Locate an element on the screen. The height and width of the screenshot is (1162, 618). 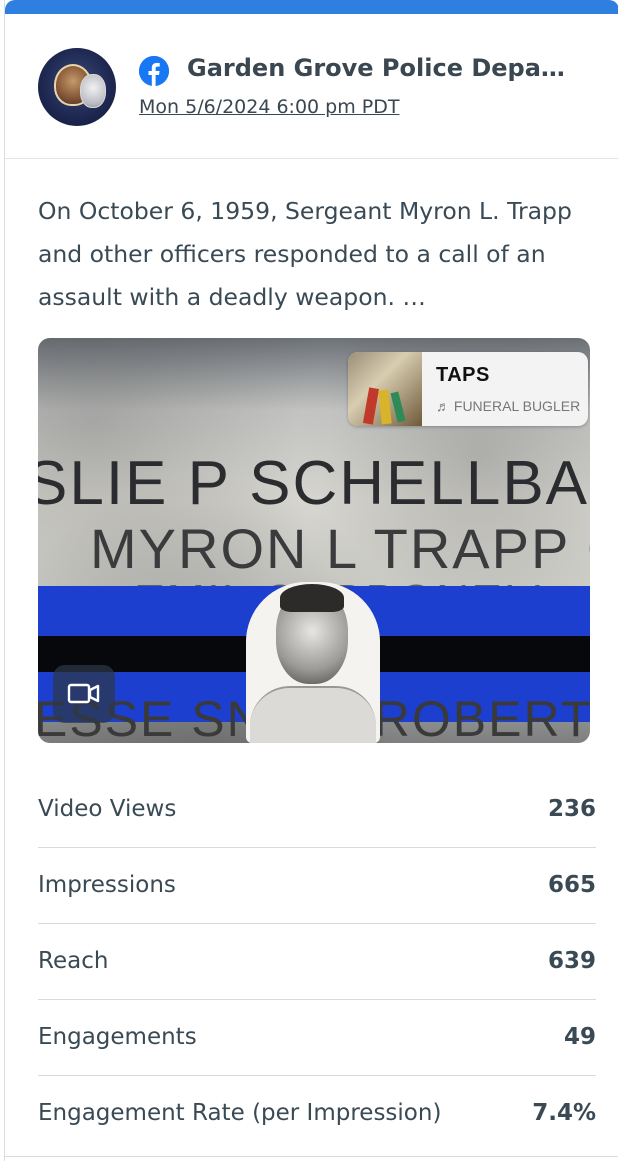
card-accent-bar is located at coordinates (311, 7).